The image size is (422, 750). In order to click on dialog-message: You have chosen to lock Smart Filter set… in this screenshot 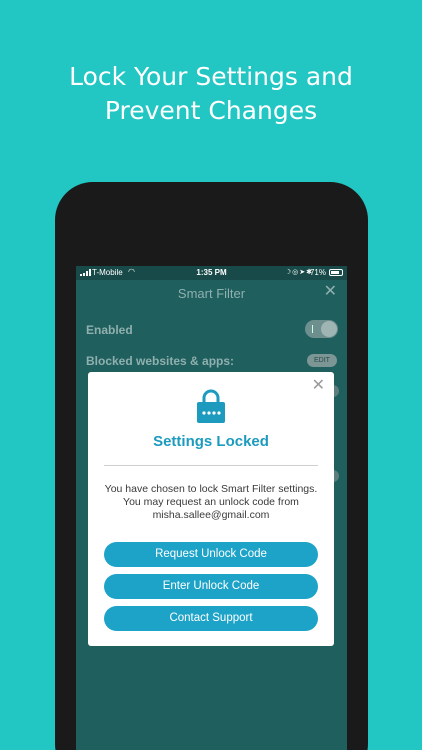, I will do `click(211, 502)`.